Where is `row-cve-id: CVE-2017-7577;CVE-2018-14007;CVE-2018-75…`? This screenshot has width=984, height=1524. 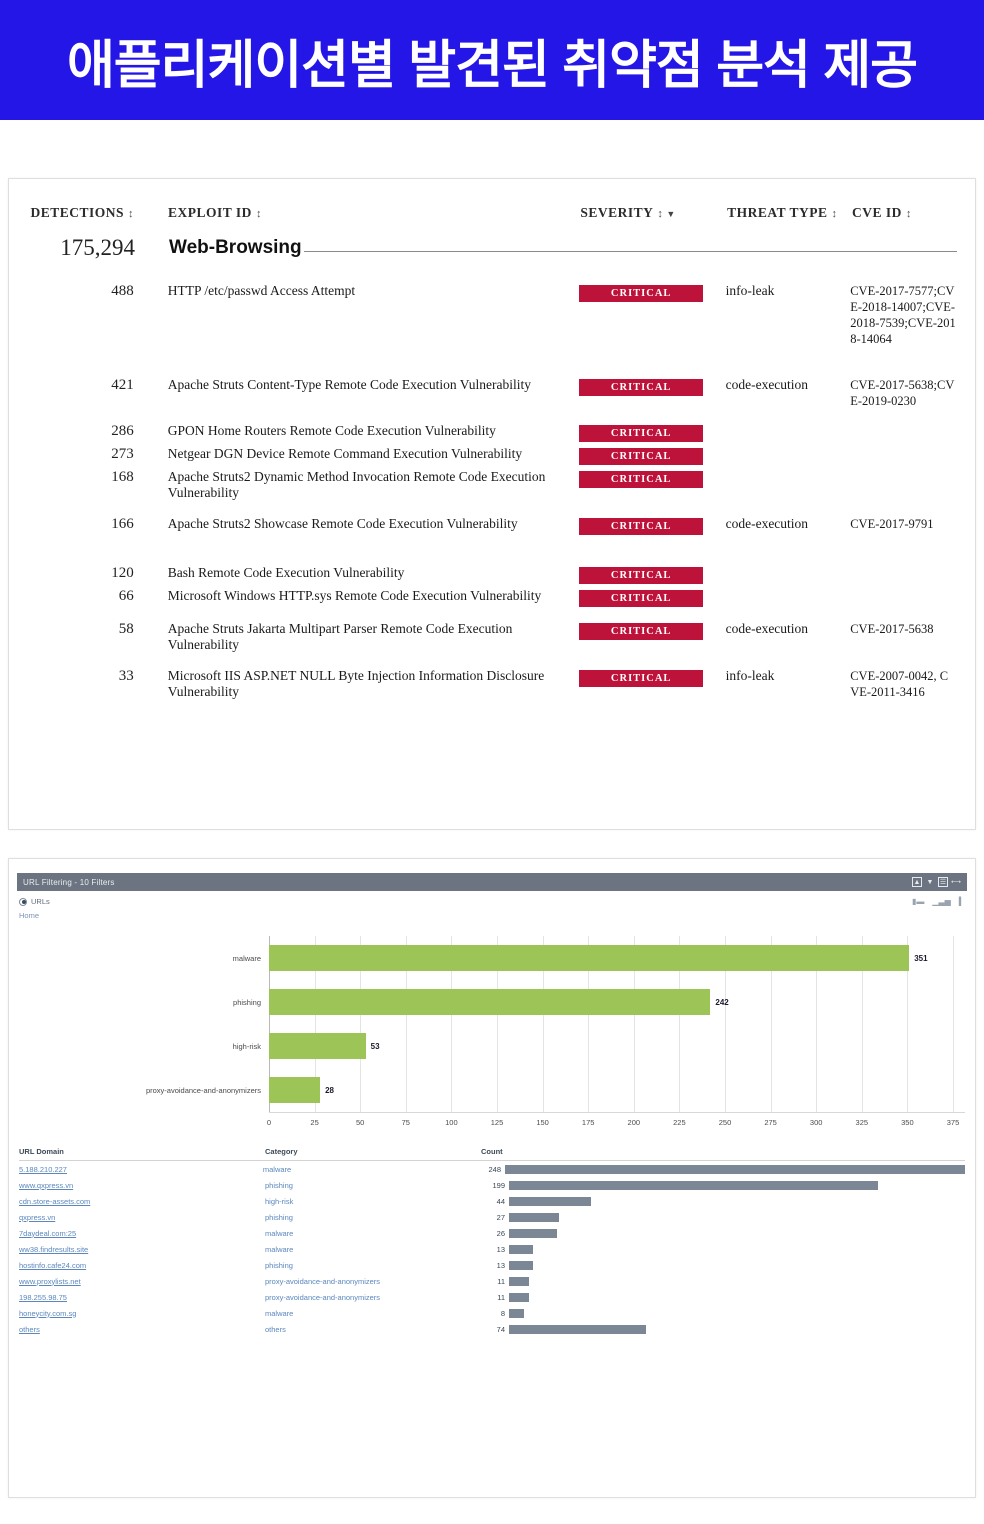
row-cve-id: CVE-2017-7577;CVE-2018-14007;CVE-2018-75… is located at coordinates (903, 315).